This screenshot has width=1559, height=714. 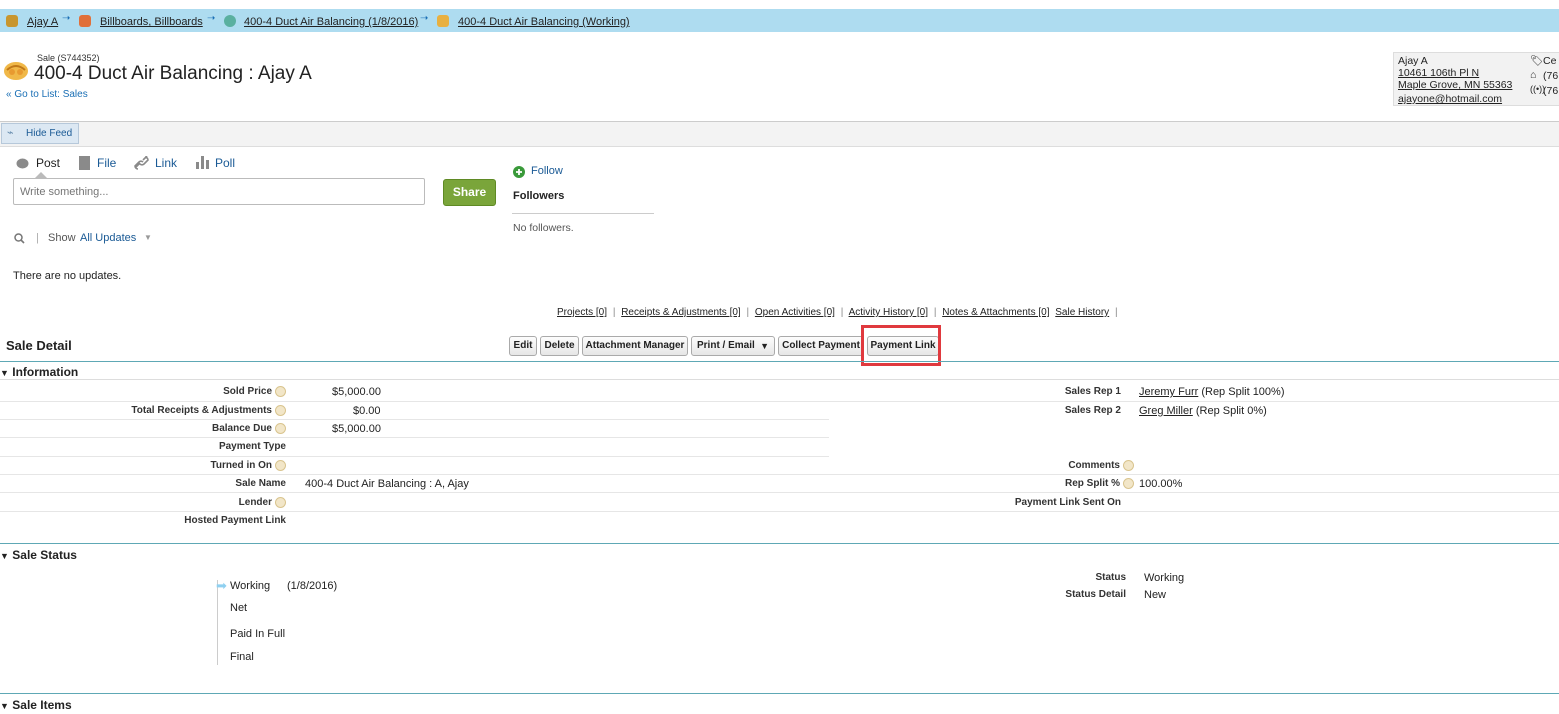 I want to click on contact-email: ajayone@hotmail.com, so click(x=1450, y=99).